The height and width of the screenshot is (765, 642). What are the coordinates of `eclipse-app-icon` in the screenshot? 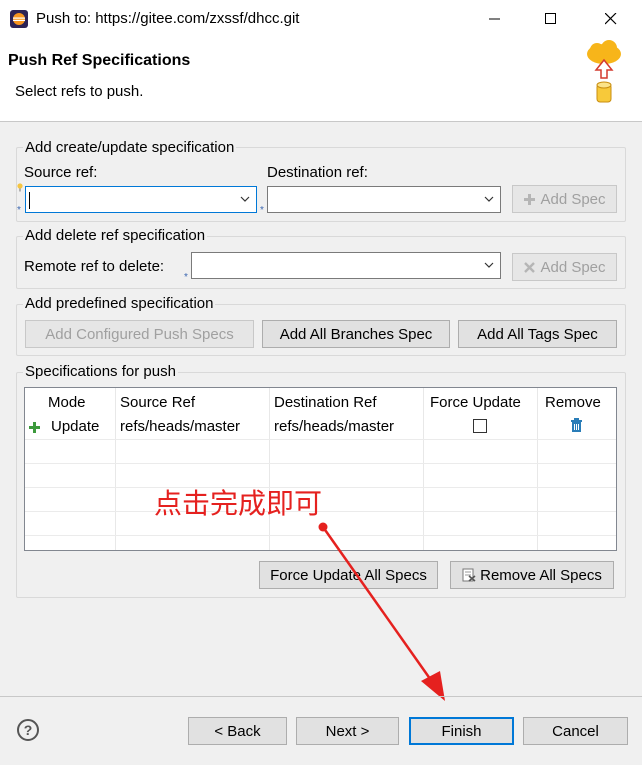 It's located at (19, 19).